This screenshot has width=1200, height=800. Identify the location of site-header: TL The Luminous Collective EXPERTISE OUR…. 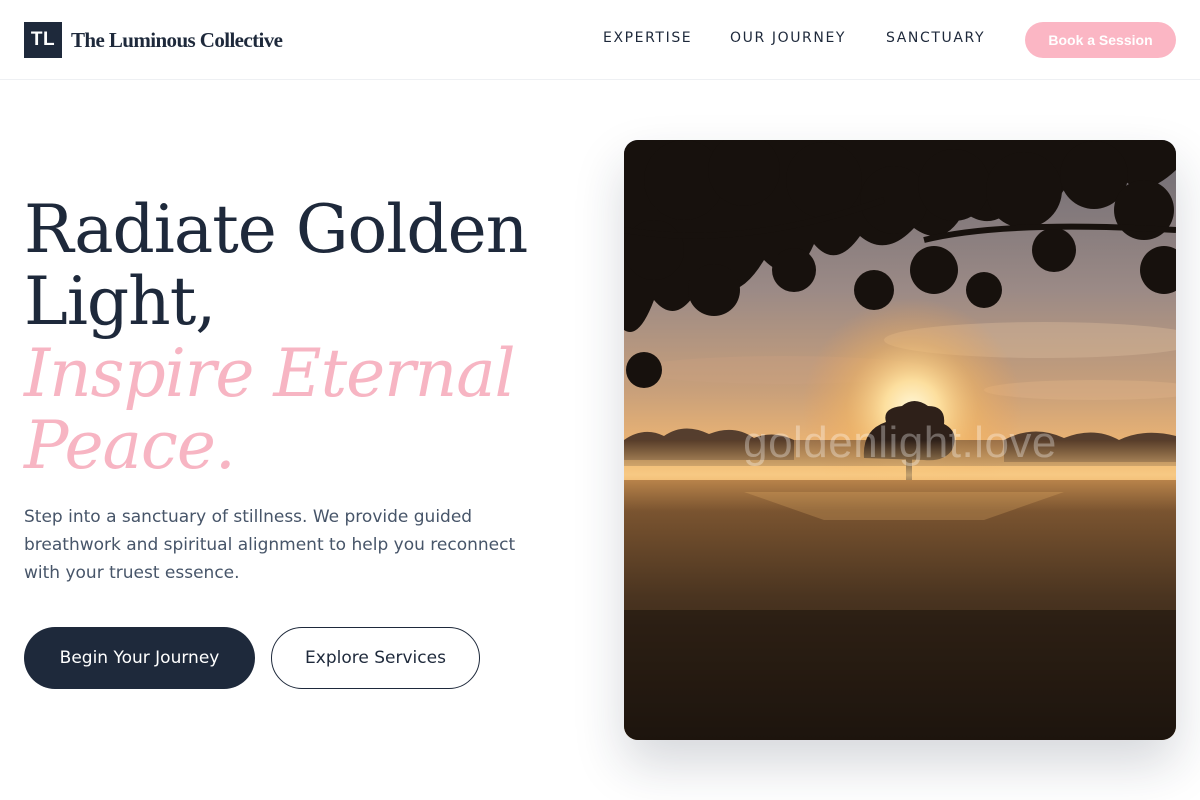
(600, 40).